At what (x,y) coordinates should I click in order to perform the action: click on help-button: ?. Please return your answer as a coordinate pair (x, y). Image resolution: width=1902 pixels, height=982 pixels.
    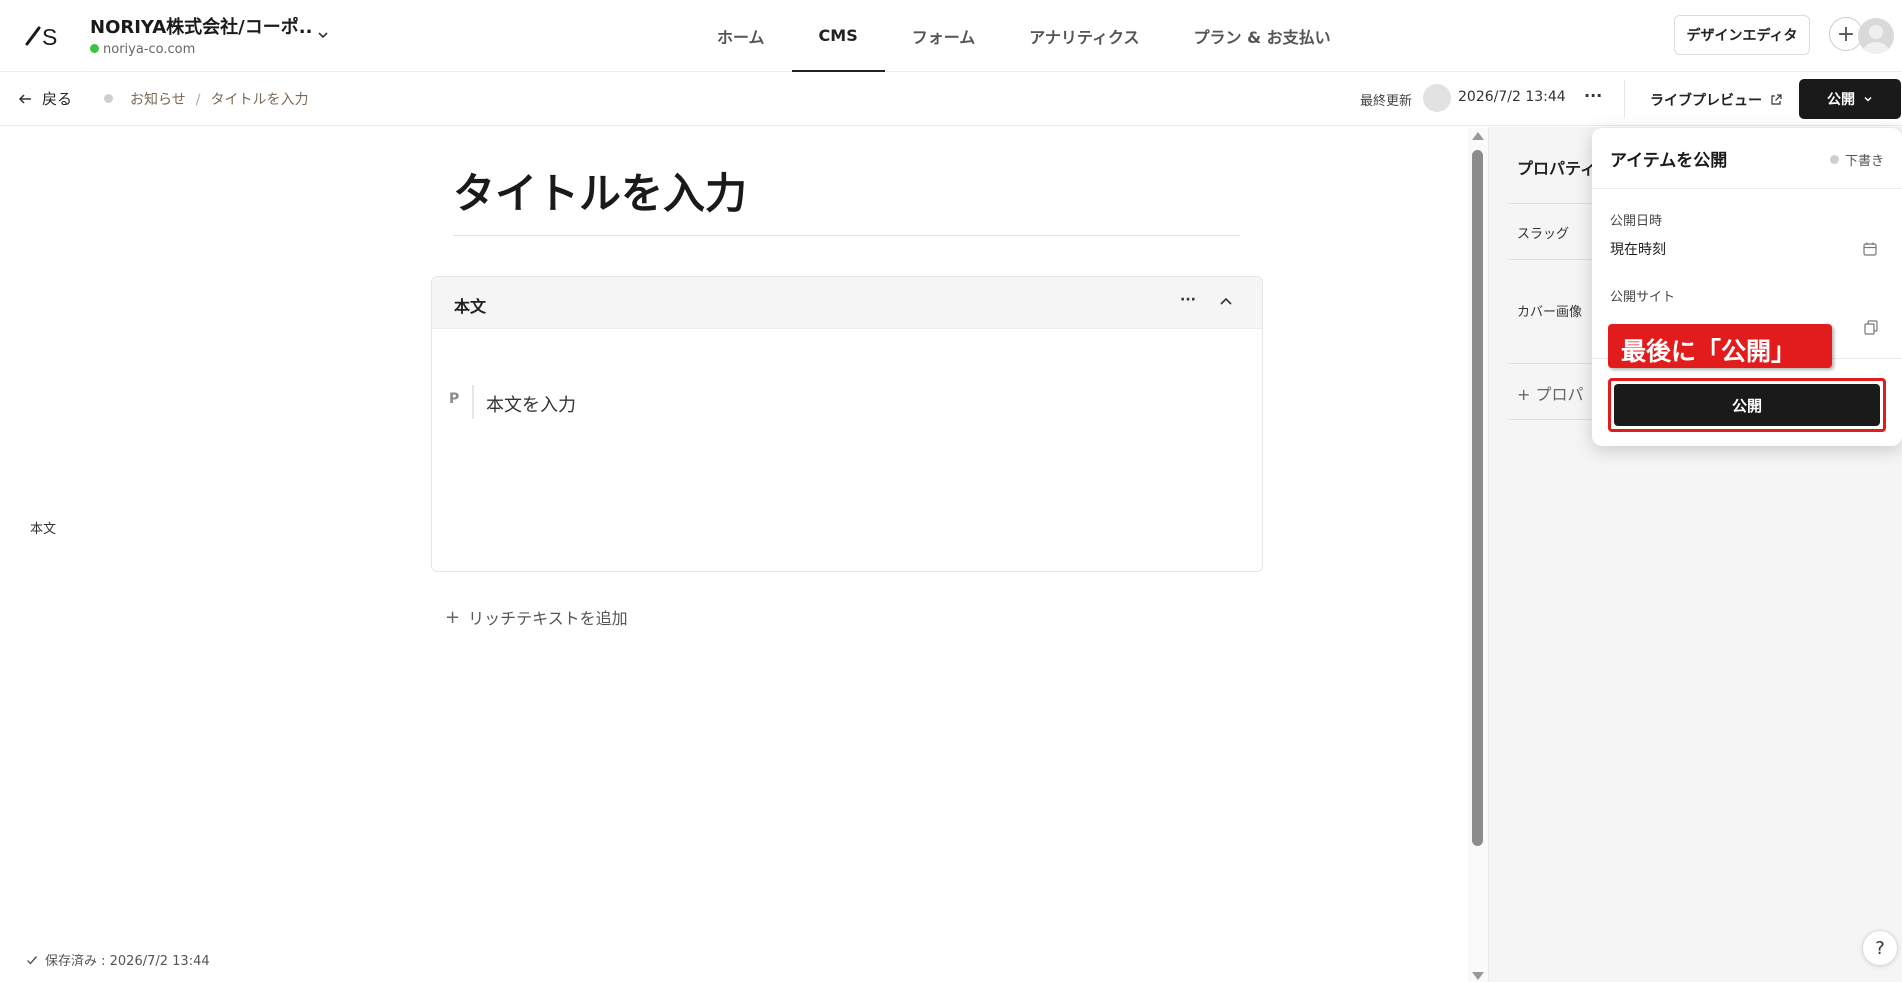
    Looking at the image, I should click on (1880, 948).